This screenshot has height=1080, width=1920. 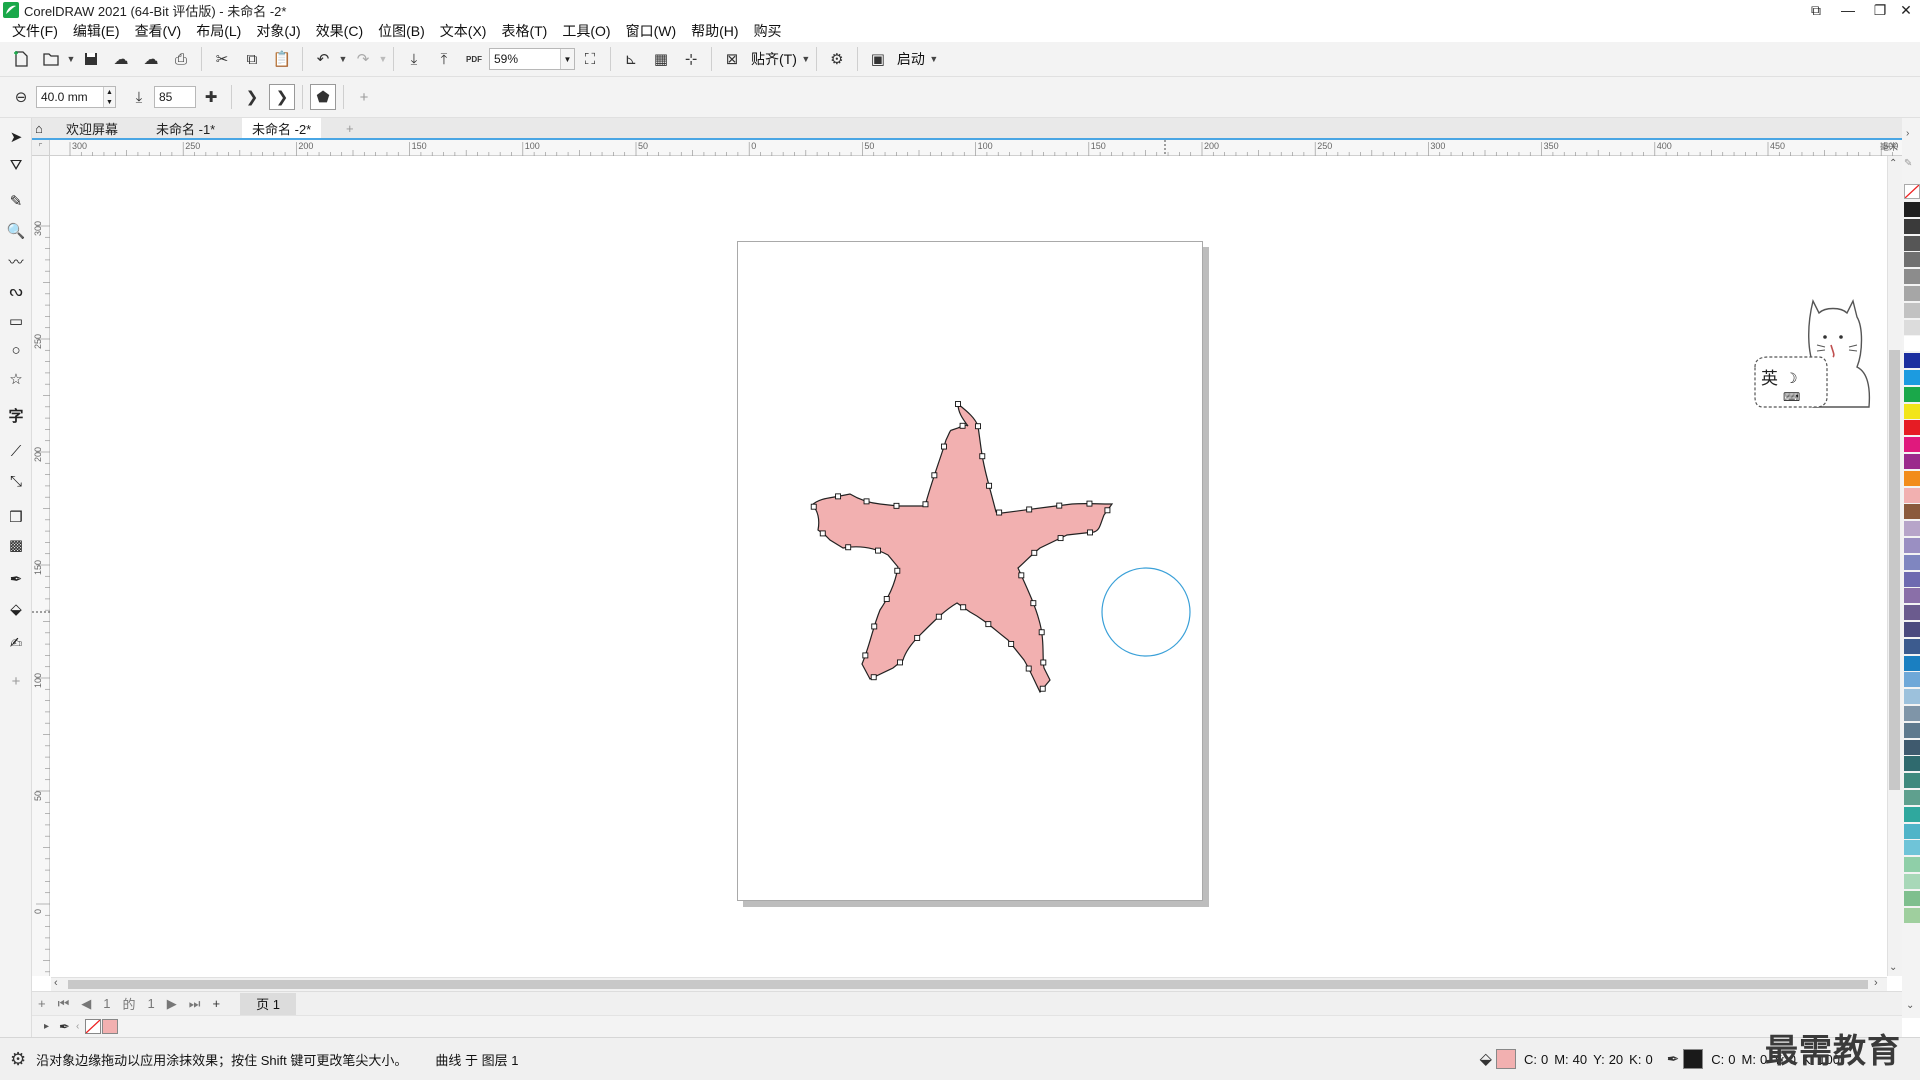 What do you see at coordinates (106, 1003) in the screenshot?
I see `current-page: 1` at bounding box center [106, 1003].